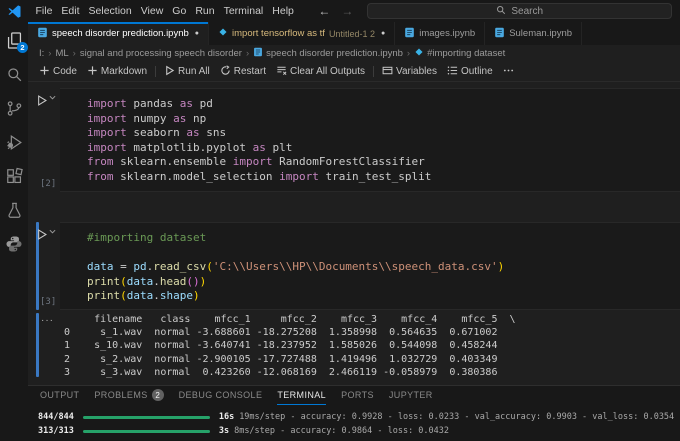 This screenshot has height=441, width=680. Describe the element at coordinates (146, 417) in the screenshot. I see `progress-bar` at that location.